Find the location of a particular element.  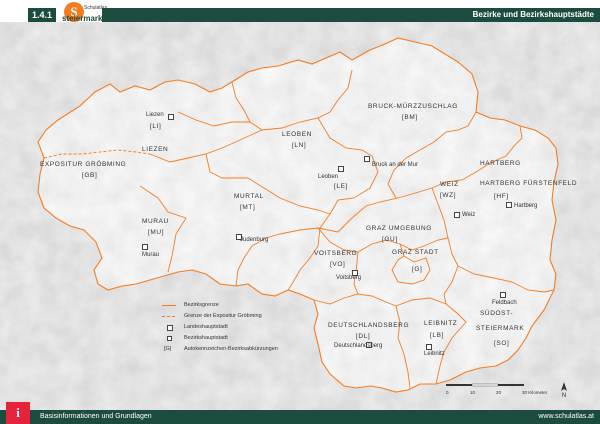

district-abbr-bruck: [BM] is located at coordinates (410, 117).